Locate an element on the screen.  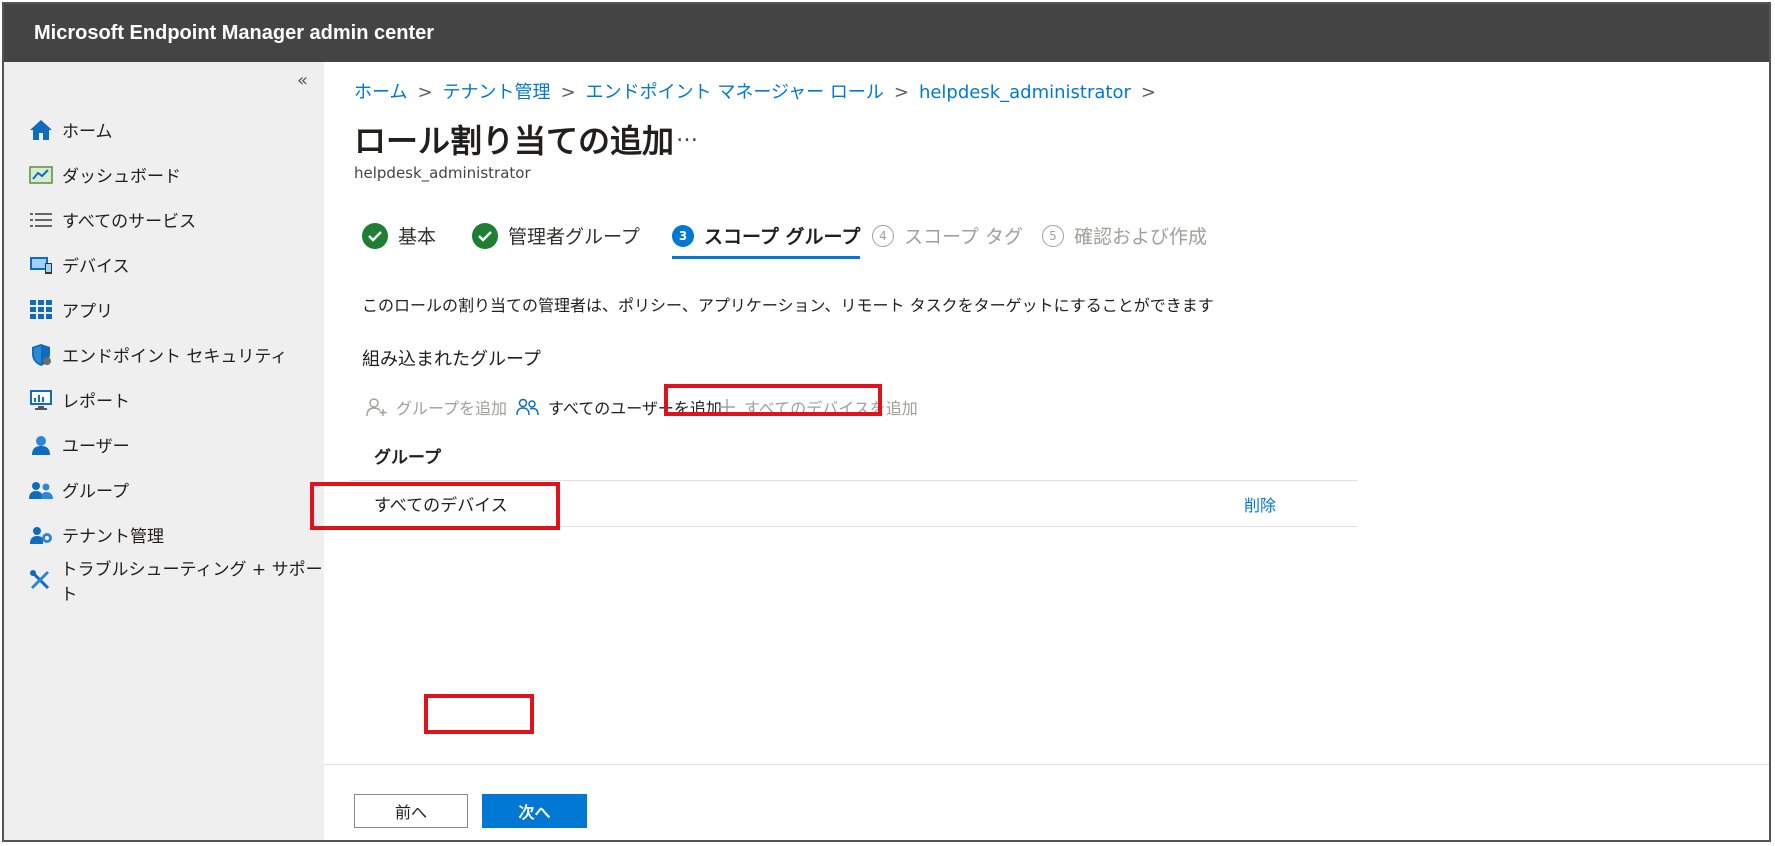
add-all-devices-button: すべてのデバイスを追加 is located at coordinates (818, 407).